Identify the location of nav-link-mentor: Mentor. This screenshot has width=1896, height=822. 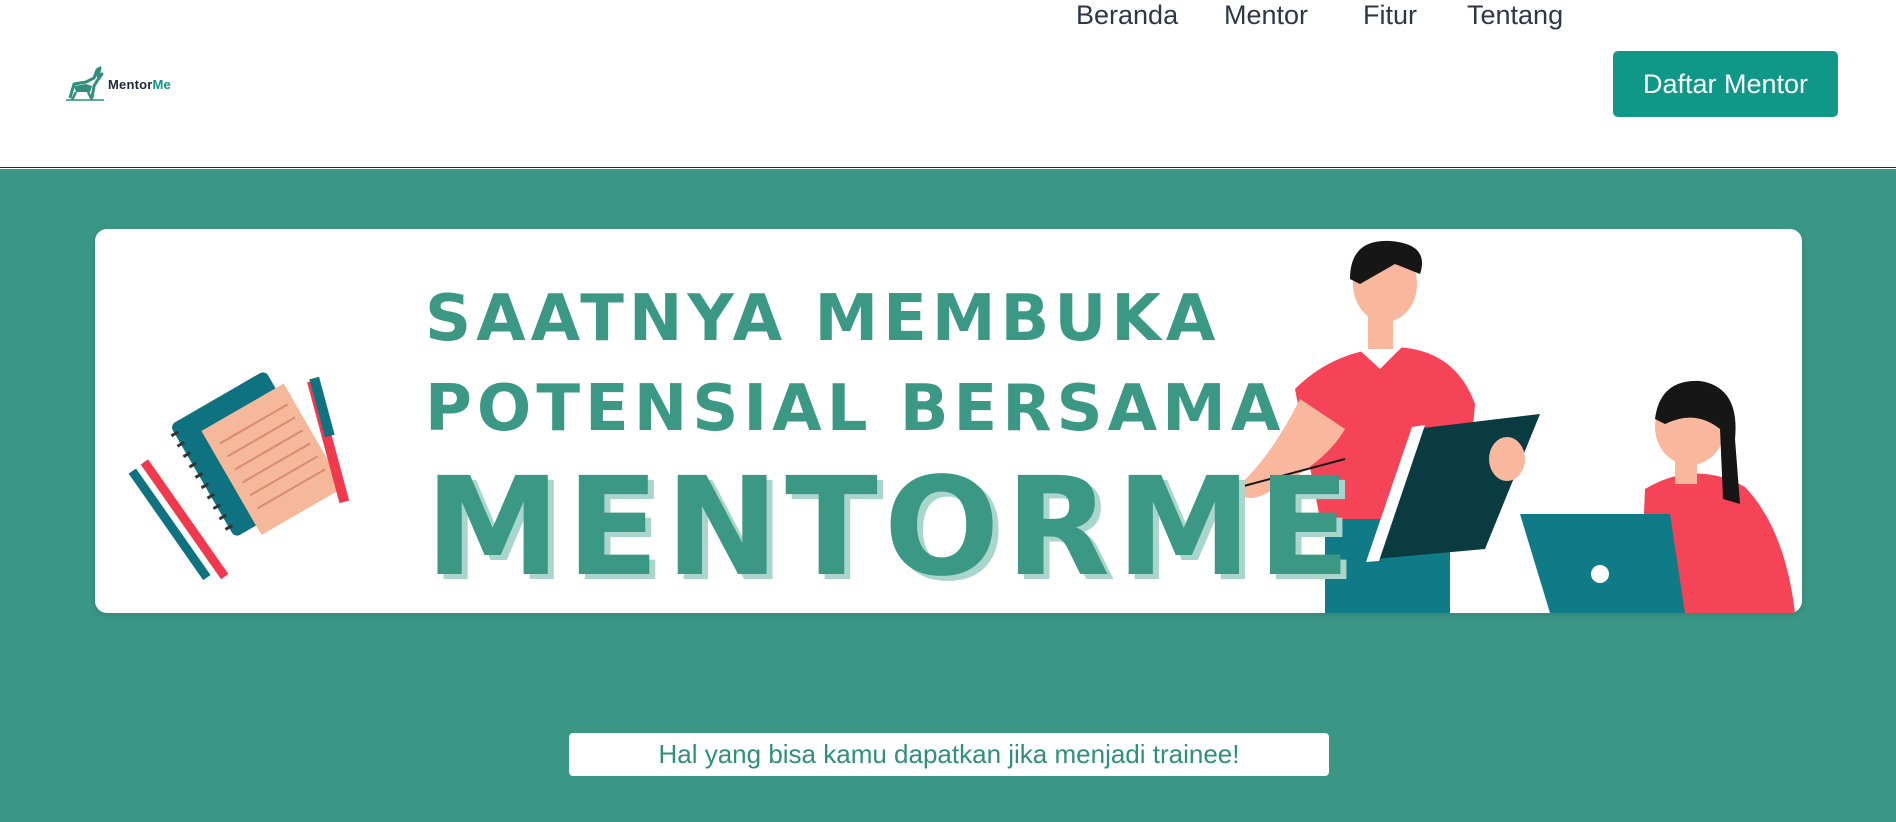
(1266, 15).